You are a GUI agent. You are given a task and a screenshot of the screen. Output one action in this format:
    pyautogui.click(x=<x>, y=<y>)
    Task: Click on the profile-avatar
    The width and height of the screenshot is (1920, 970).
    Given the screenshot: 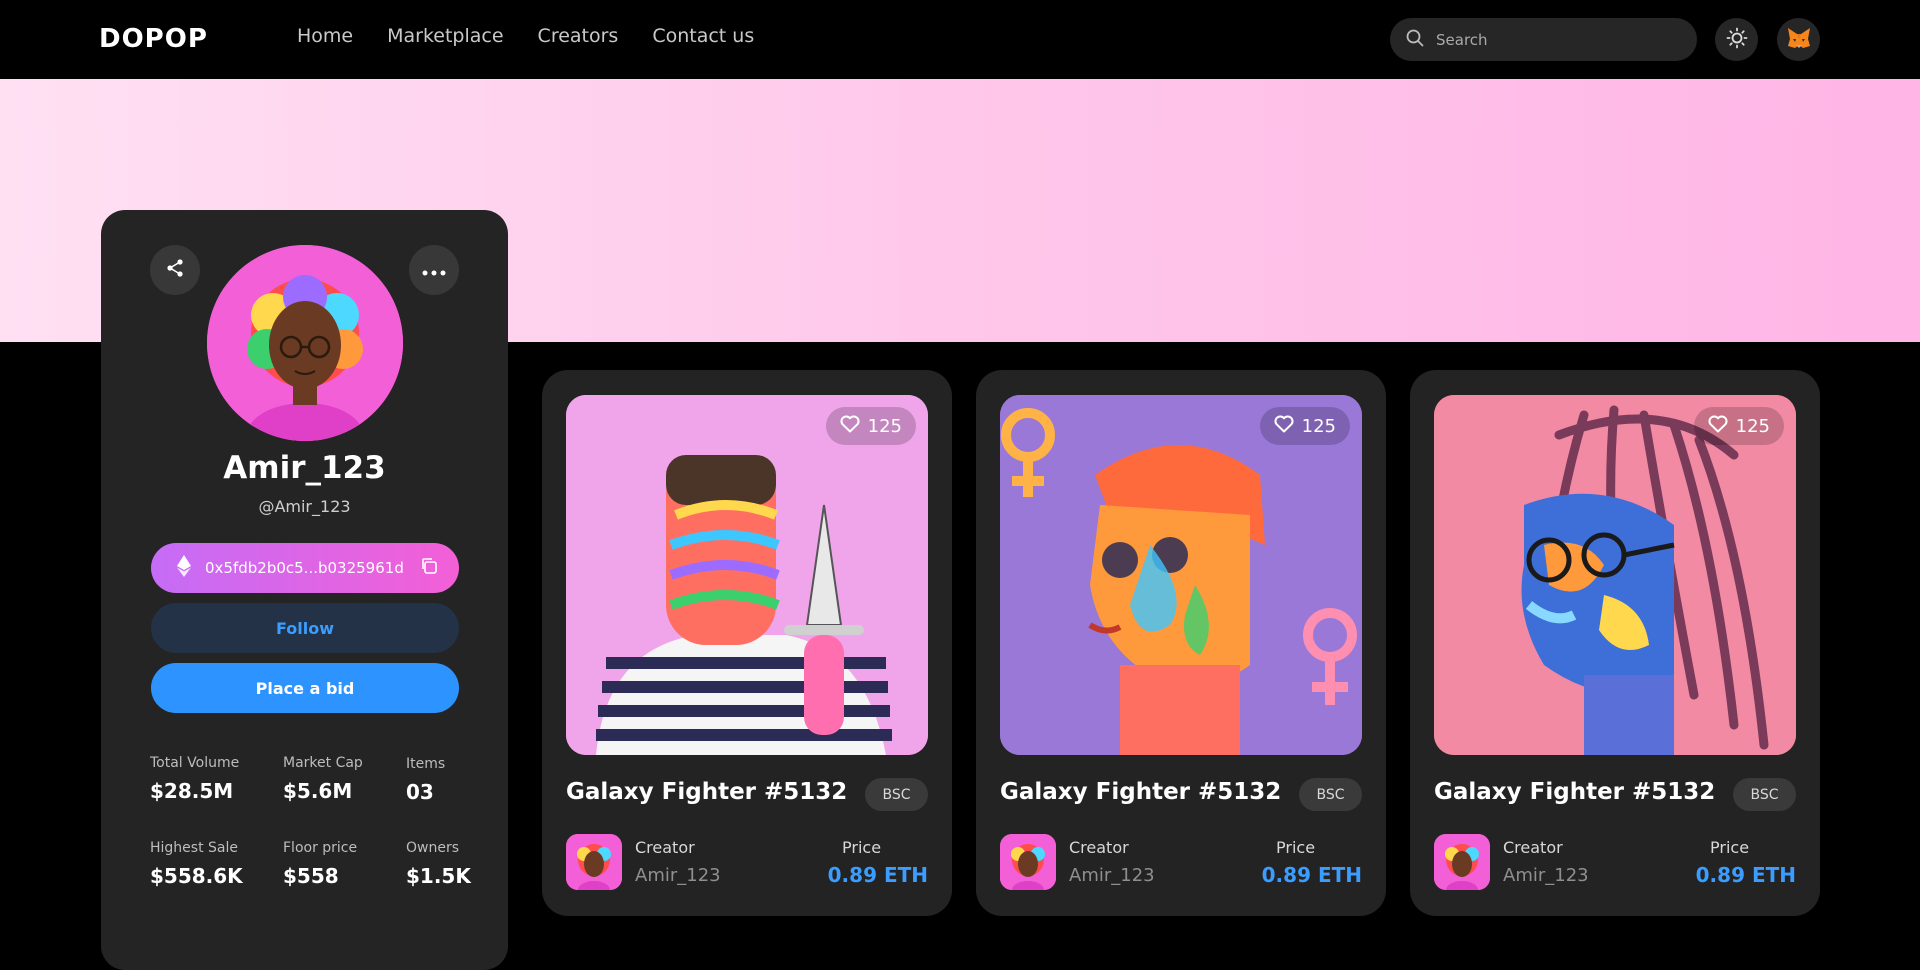 What is the action you would take?
    pyautogui.click(x=305, y=343)
    